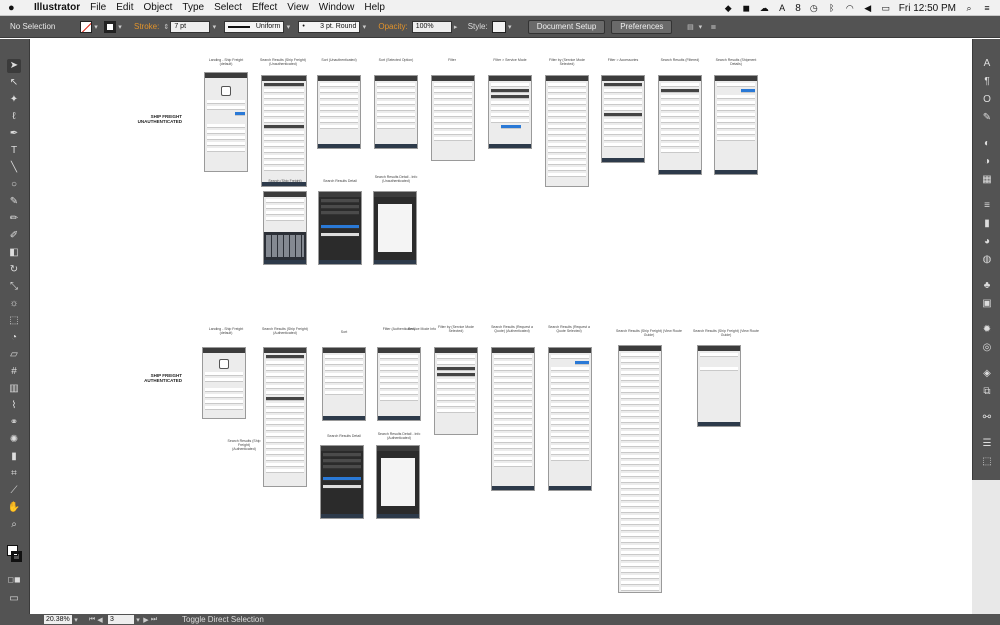  Describe the element at coordinates (690, 27) in the screenshot. I see `arrange-documents-icon: ▤` at that location.